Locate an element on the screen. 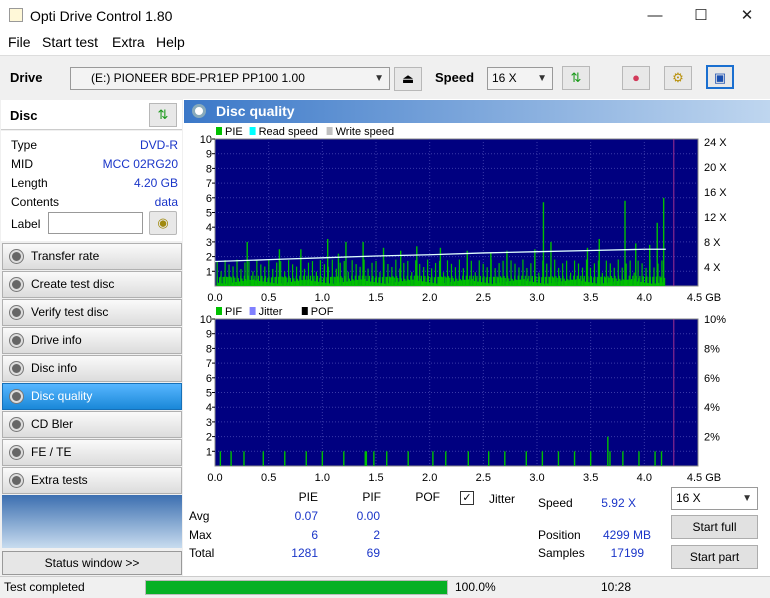 This screenshot has height=598, width=770. y-tick-label: 4 is located at coordinates (209, 408).